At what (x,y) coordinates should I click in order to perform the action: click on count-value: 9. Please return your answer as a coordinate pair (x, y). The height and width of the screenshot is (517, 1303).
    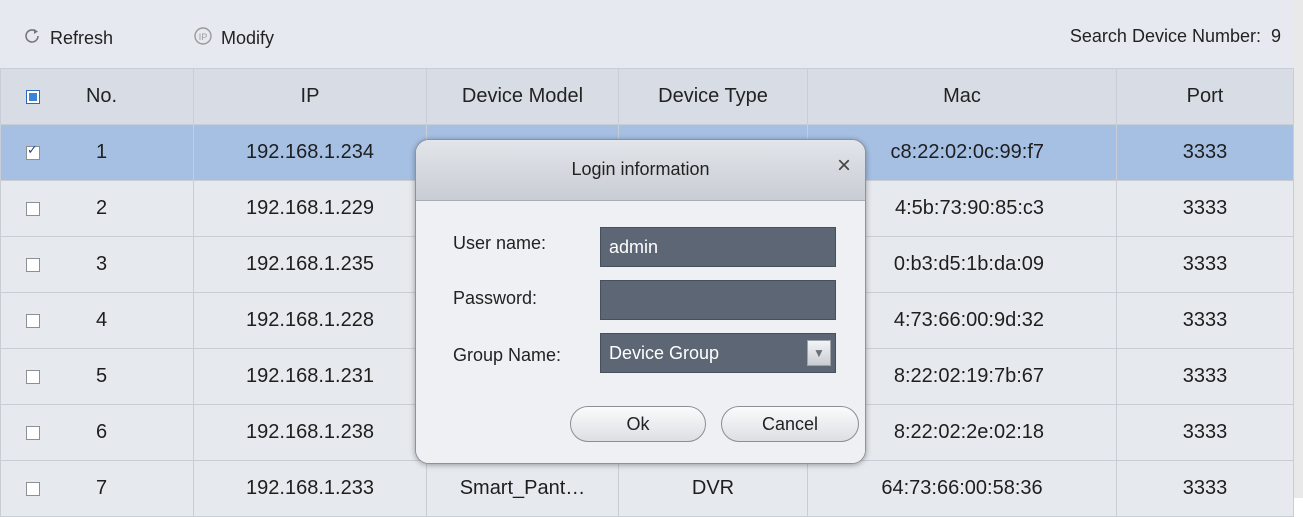
    Looking at the image, I should click on (1275, 36).